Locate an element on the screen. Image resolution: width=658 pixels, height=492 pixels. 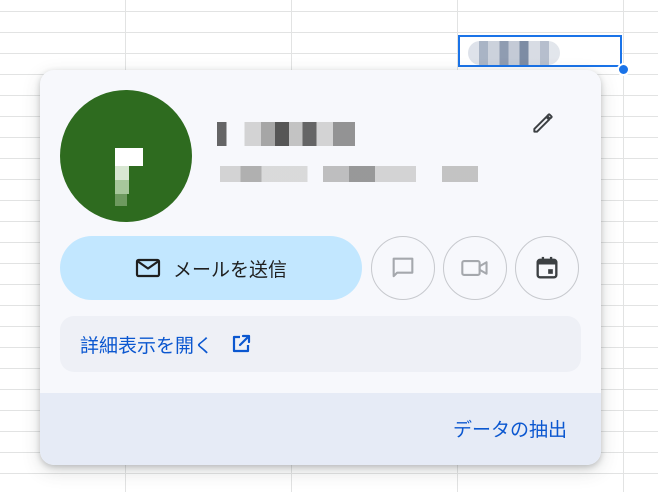
chat-icon is located at coordinates (403, 267).